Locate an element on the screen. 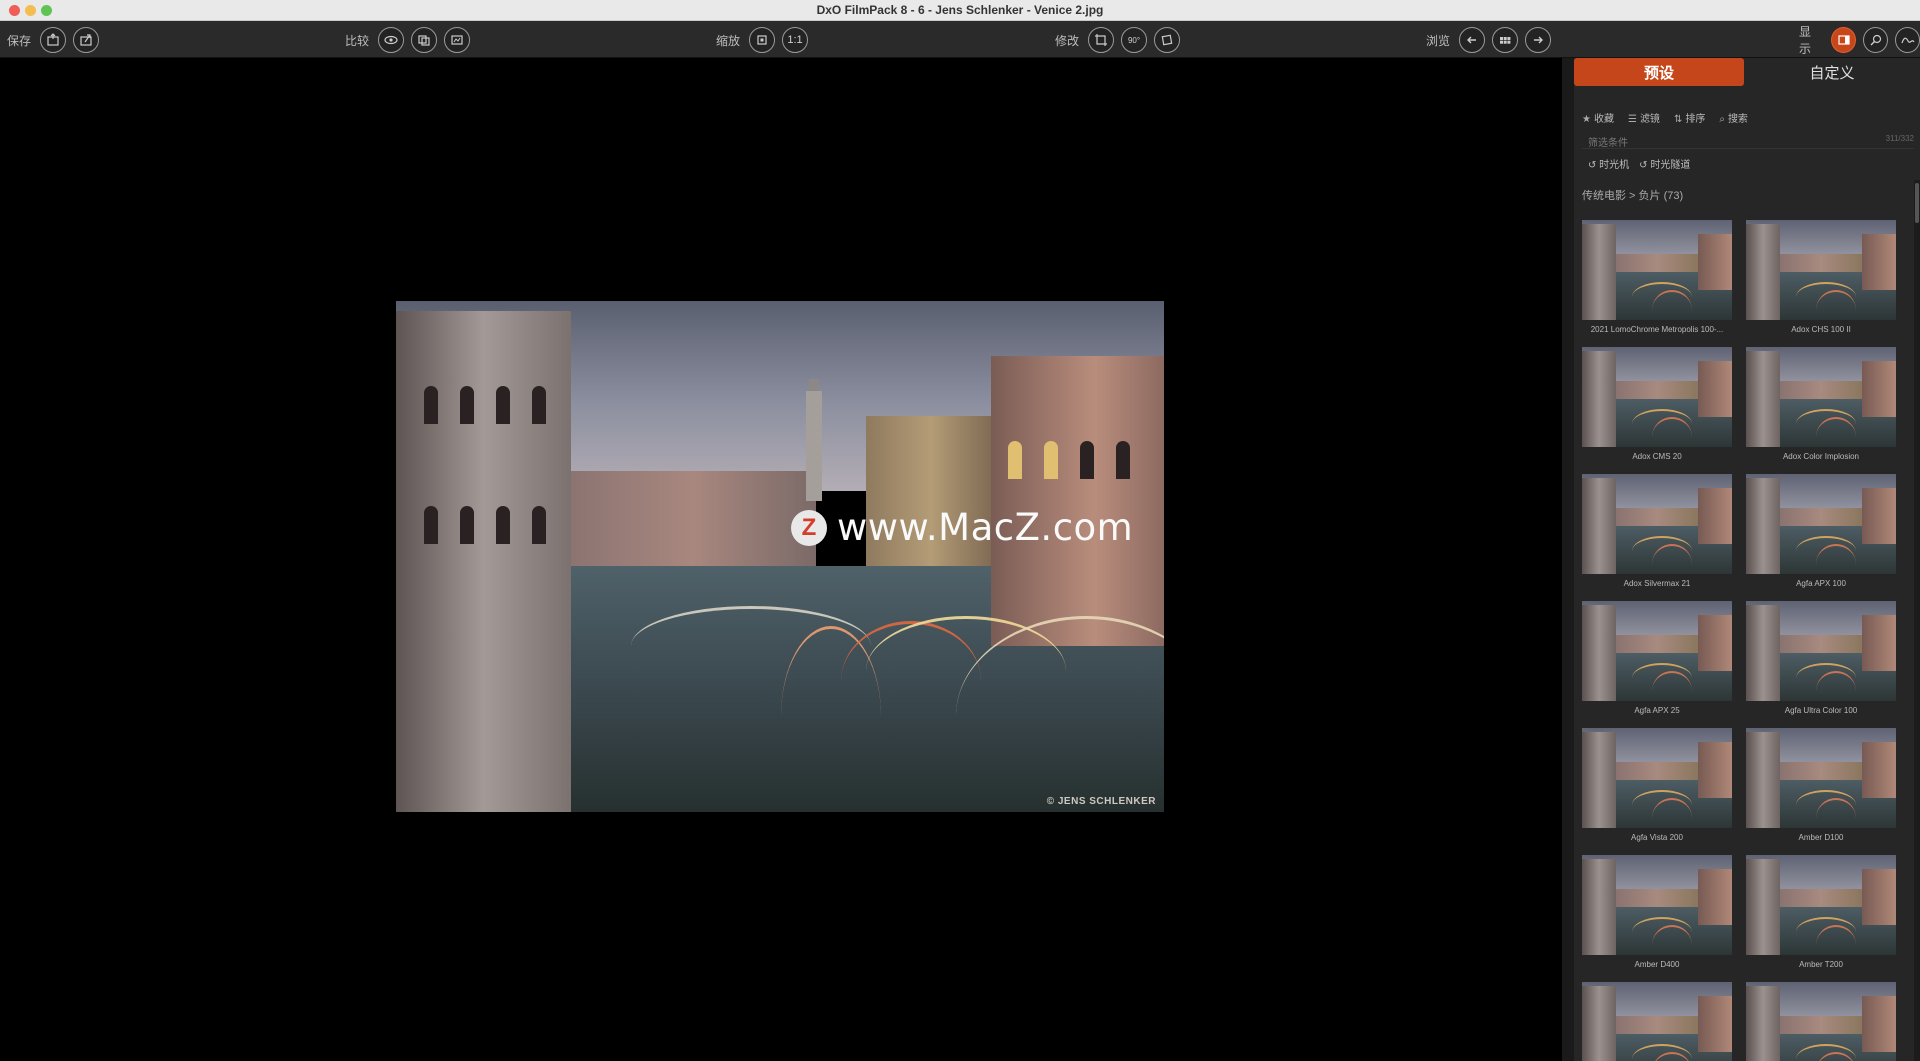 The width and height of the screenshot is (1920, 1061). grid-icon is located at coordinates (1505, 40).